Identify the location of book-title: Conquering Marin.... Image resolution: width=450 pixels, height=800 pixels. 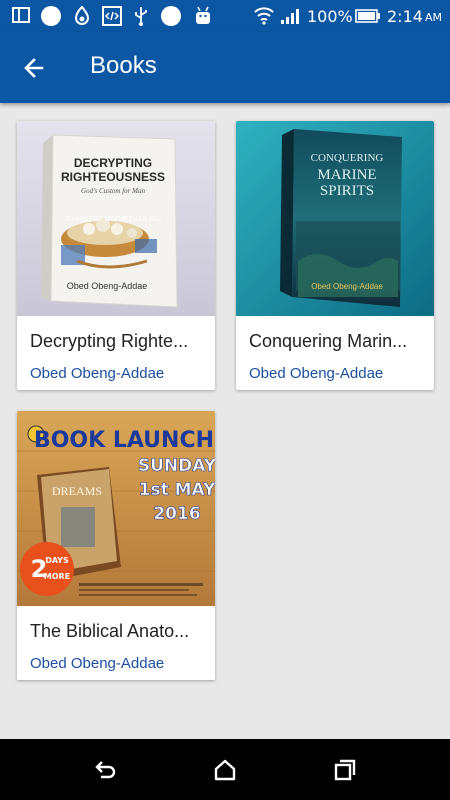
(328, 341).